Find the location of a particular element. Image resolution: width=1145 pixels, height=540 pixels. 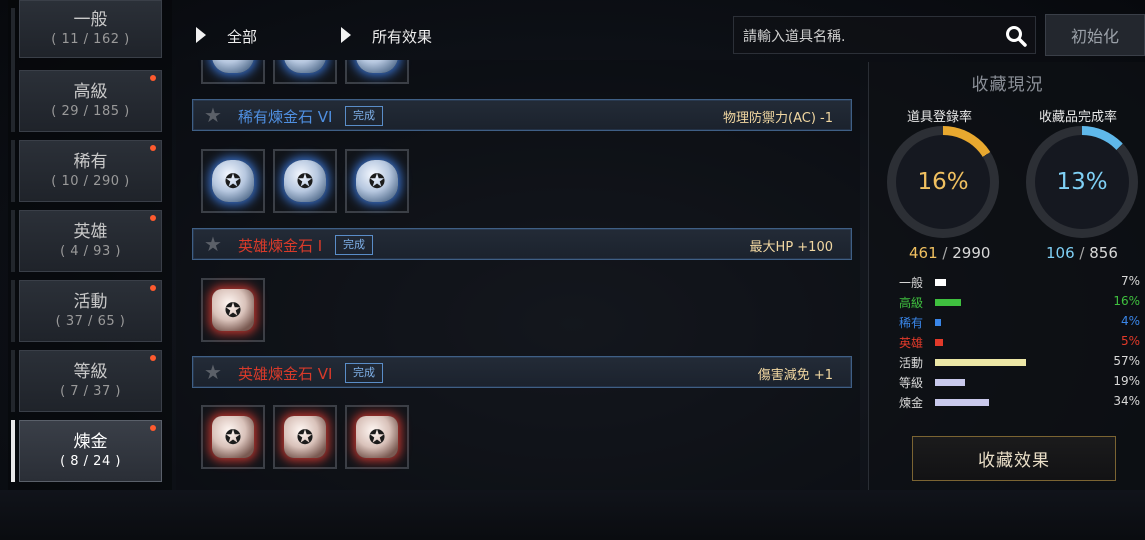

group-effect: 最大HP +100 is located at coordinates (791, 247).